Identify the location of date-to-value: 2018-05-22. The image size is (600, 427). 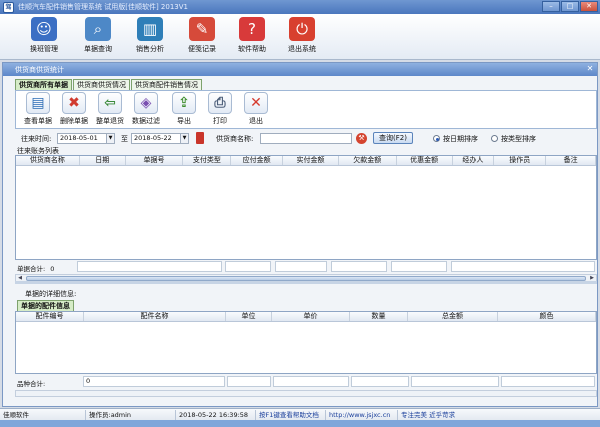
(153, 138).